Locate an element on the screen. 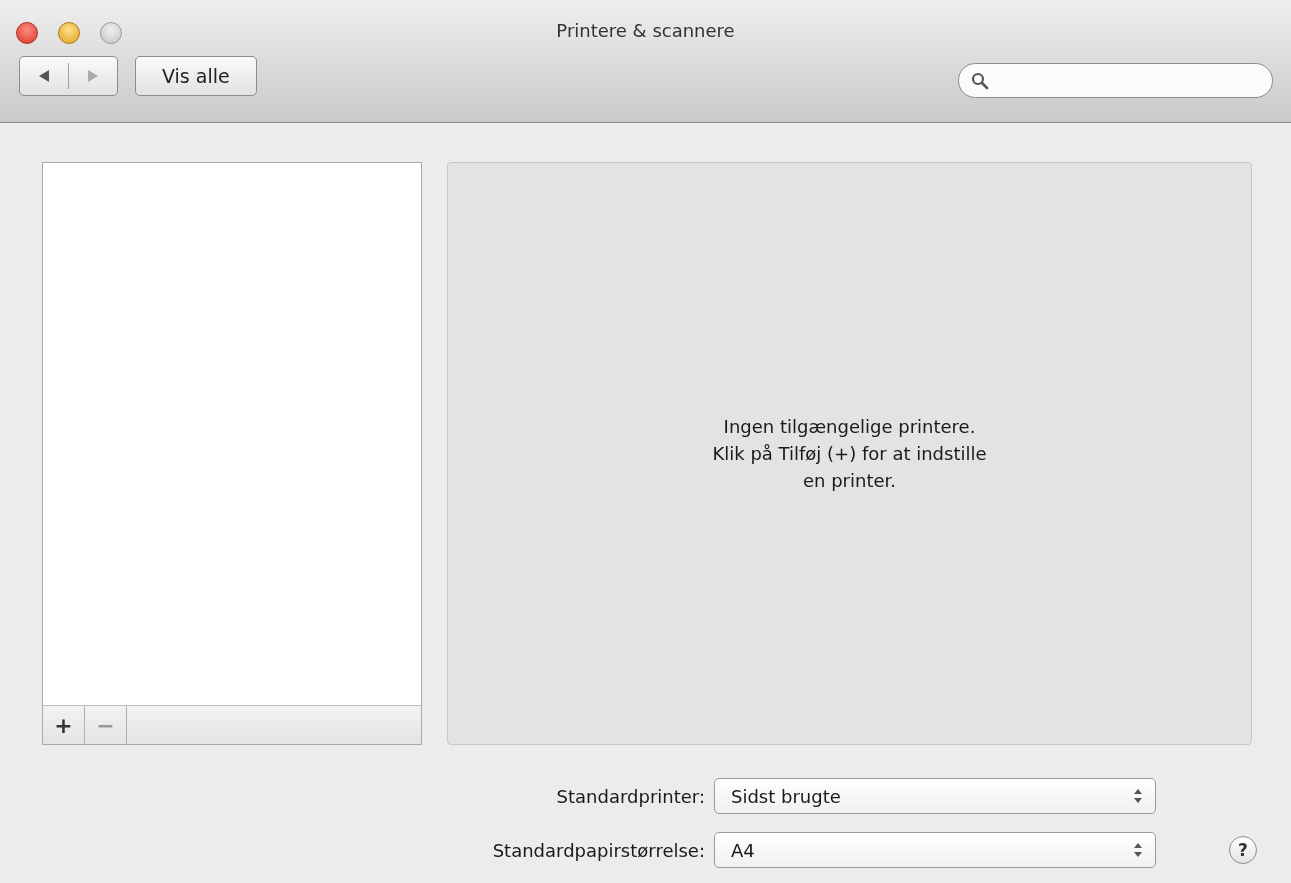 The width and height of the screenshot is (1291, 883). setting-label: Standardprinter: is located at coordinates (630, 796).